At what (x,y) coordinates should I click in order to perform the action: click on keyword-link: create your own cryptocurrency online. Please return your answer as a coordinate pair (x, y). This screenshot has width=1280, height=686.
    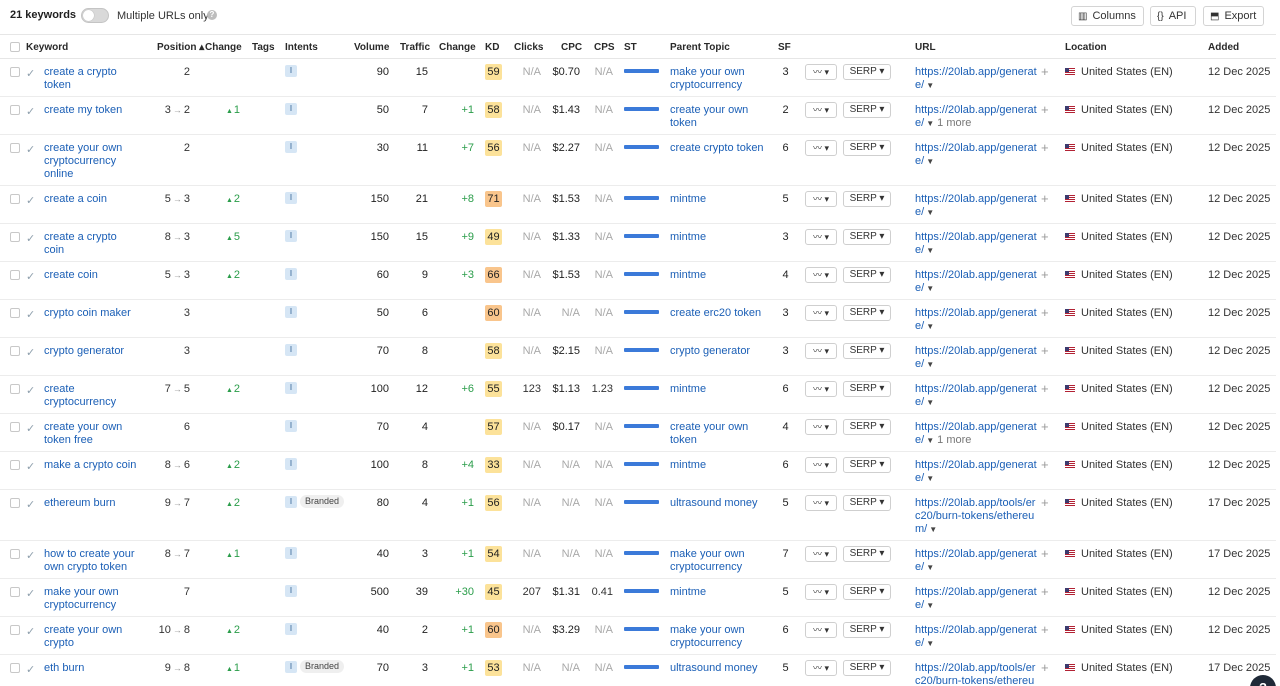
    Looking at the image, I should click on (91, 161).